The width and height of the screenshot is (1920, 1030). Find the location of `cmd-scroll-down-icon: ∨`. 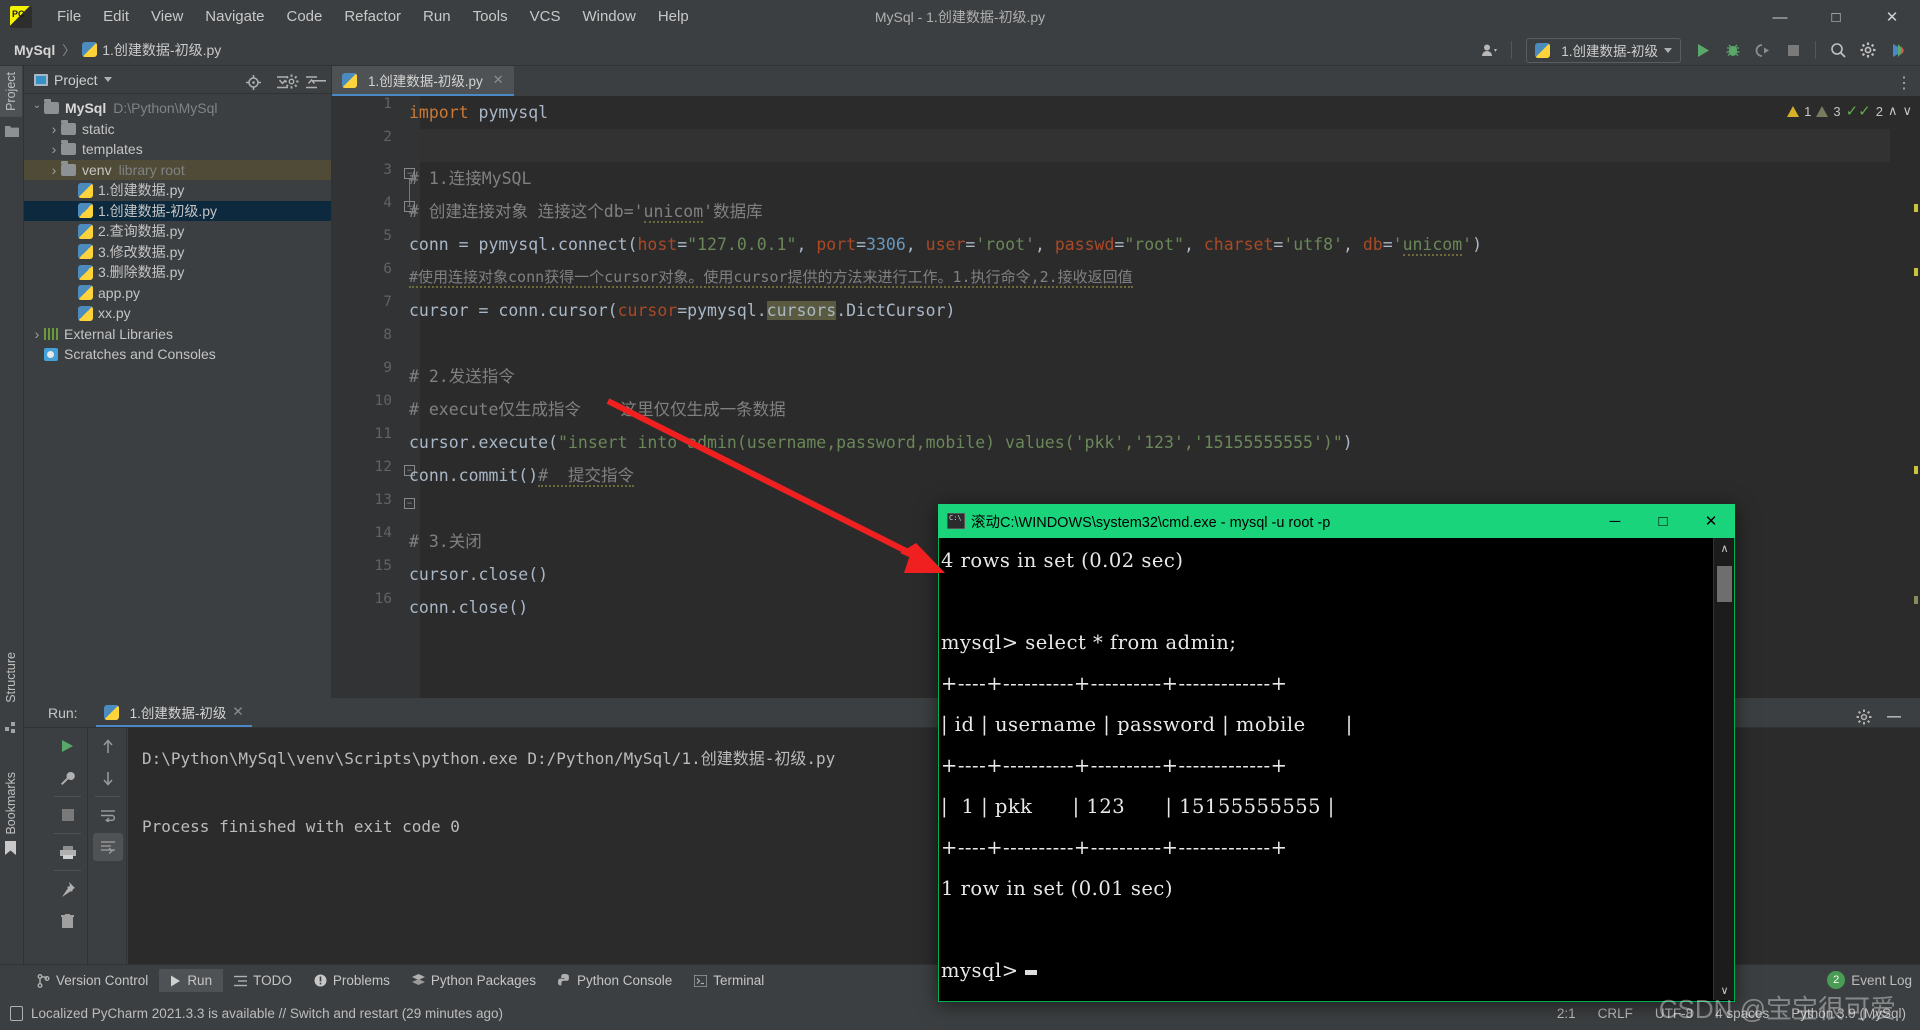

cmd-scroll-down-icon: ∨ is located at coordinates (1724, 990).